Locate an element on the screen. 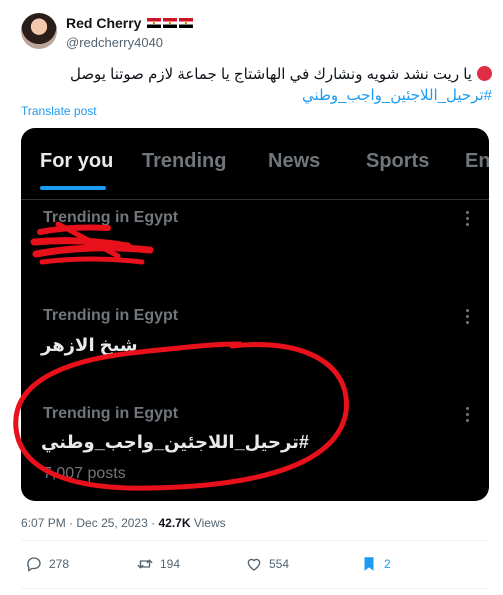  trend-title: #ترحيل_اللاجئين_واجب_وطني is located at coordinates (175, 442).